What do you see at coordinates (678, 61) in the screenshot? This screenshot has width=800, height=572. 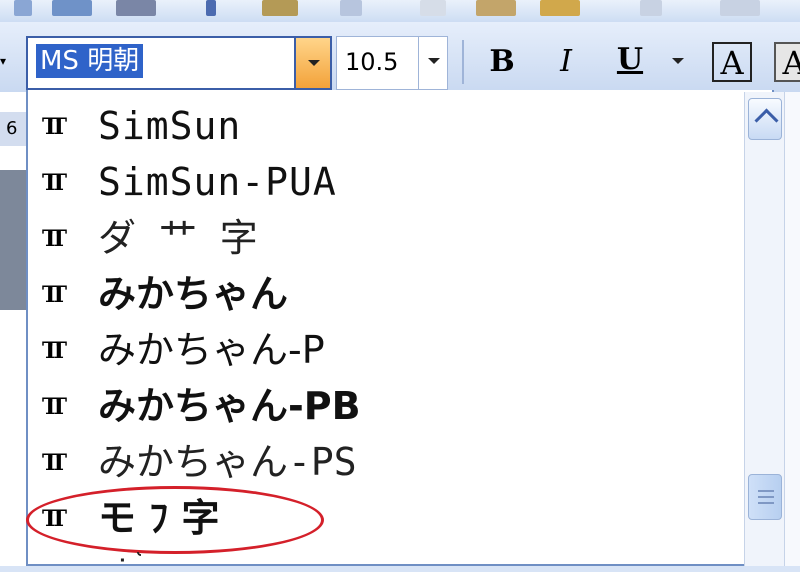 I see `underline-dropdown-icon` at bounding box center [678, 61].